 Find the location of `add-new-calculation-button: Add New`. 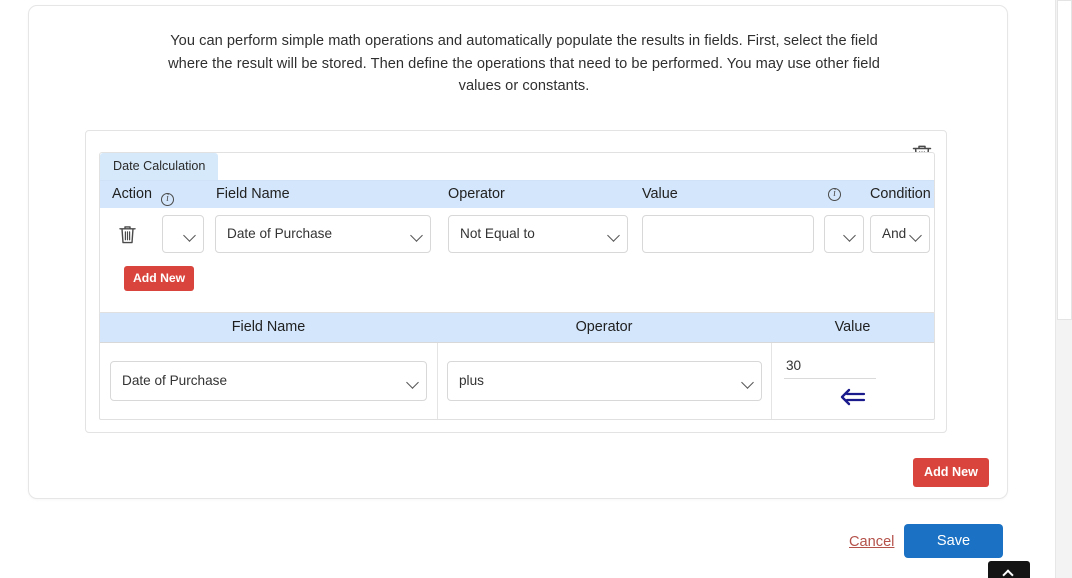

add-new-calculation-button: Add New is located at coordinates (951, 472).